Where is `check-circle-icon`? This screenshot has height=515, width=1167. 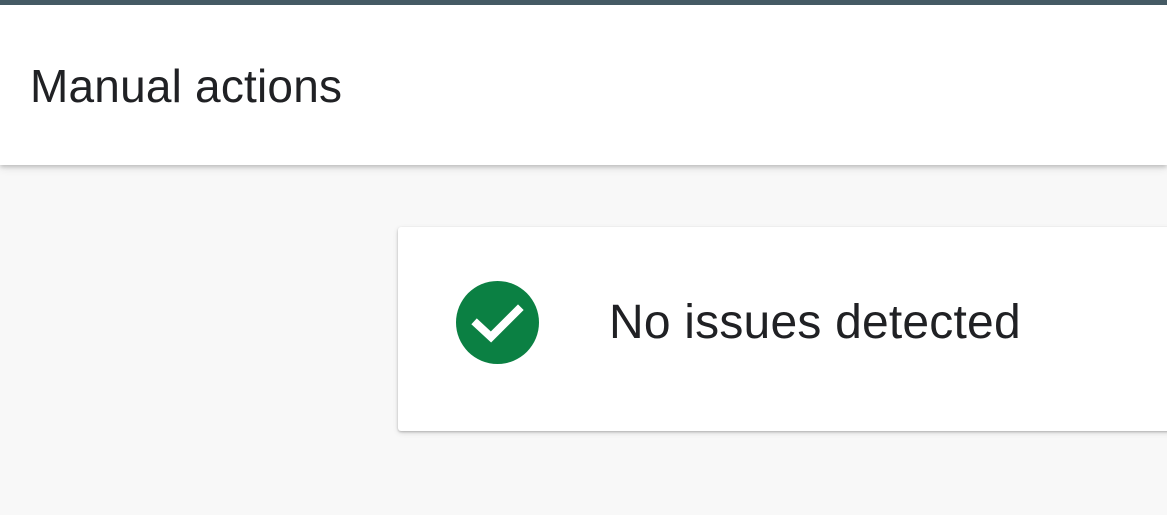
check-circle-icon is located at coordinates (497, 322).